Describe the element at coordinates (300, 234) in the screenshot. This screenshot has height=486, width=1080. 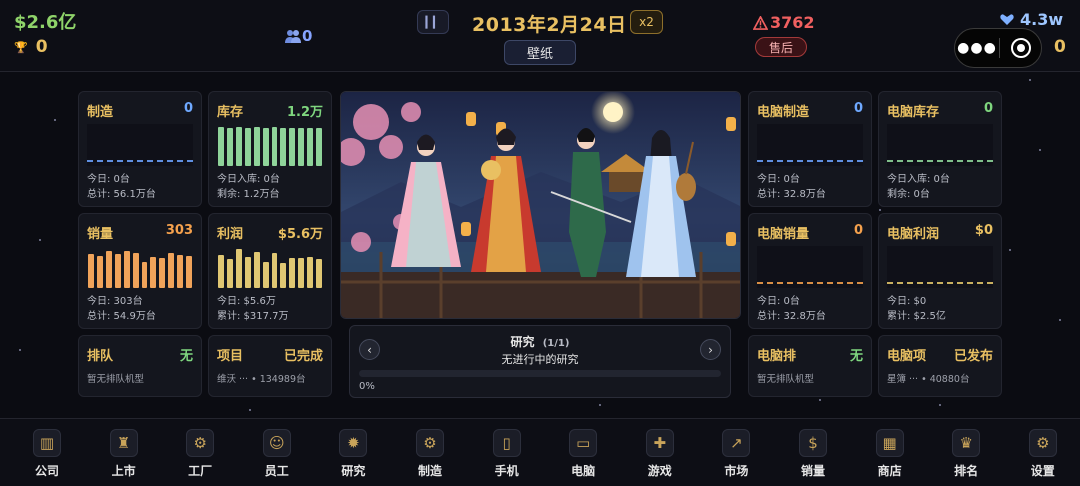
I see `card-value: $5.6万` at that location.